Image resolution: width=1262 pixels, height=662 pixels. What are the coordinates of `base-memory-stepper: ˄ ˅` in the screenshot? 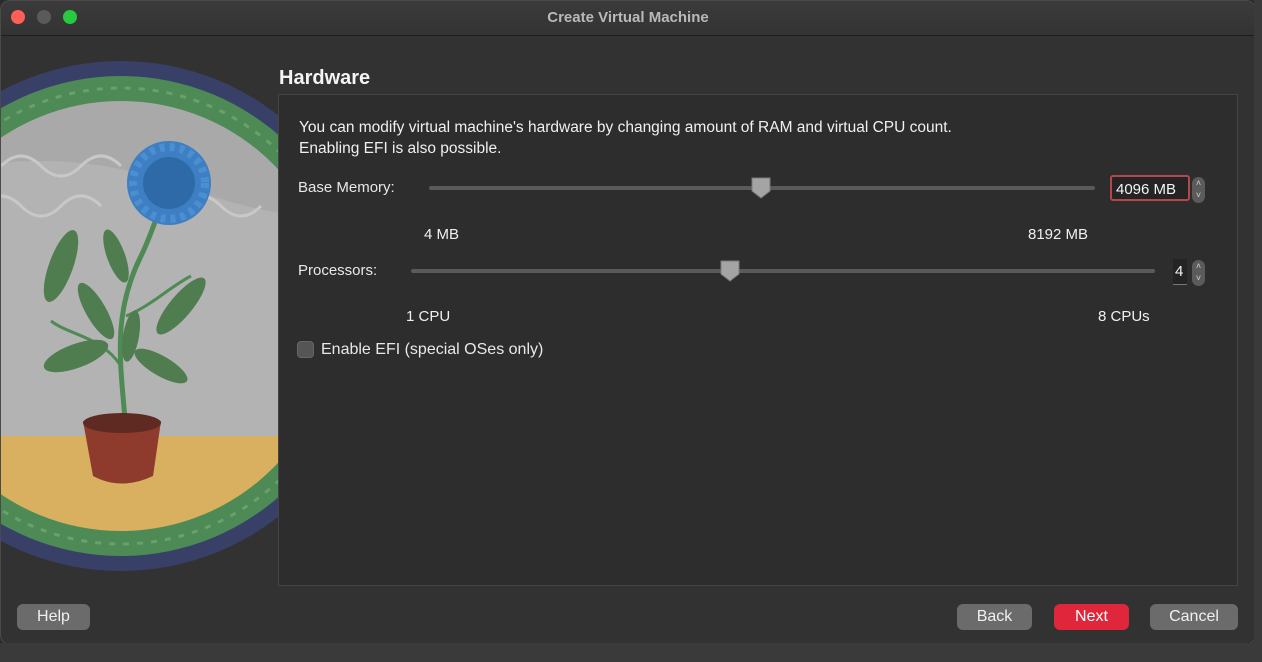 It's located at (1198, 190).